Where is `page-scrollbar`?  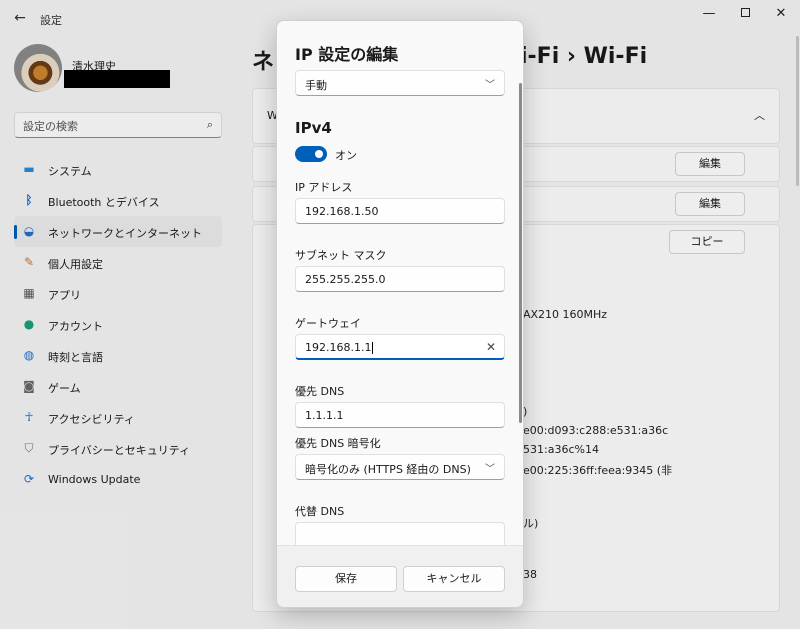 page-scrollbar is located at coordinates (797, 111).